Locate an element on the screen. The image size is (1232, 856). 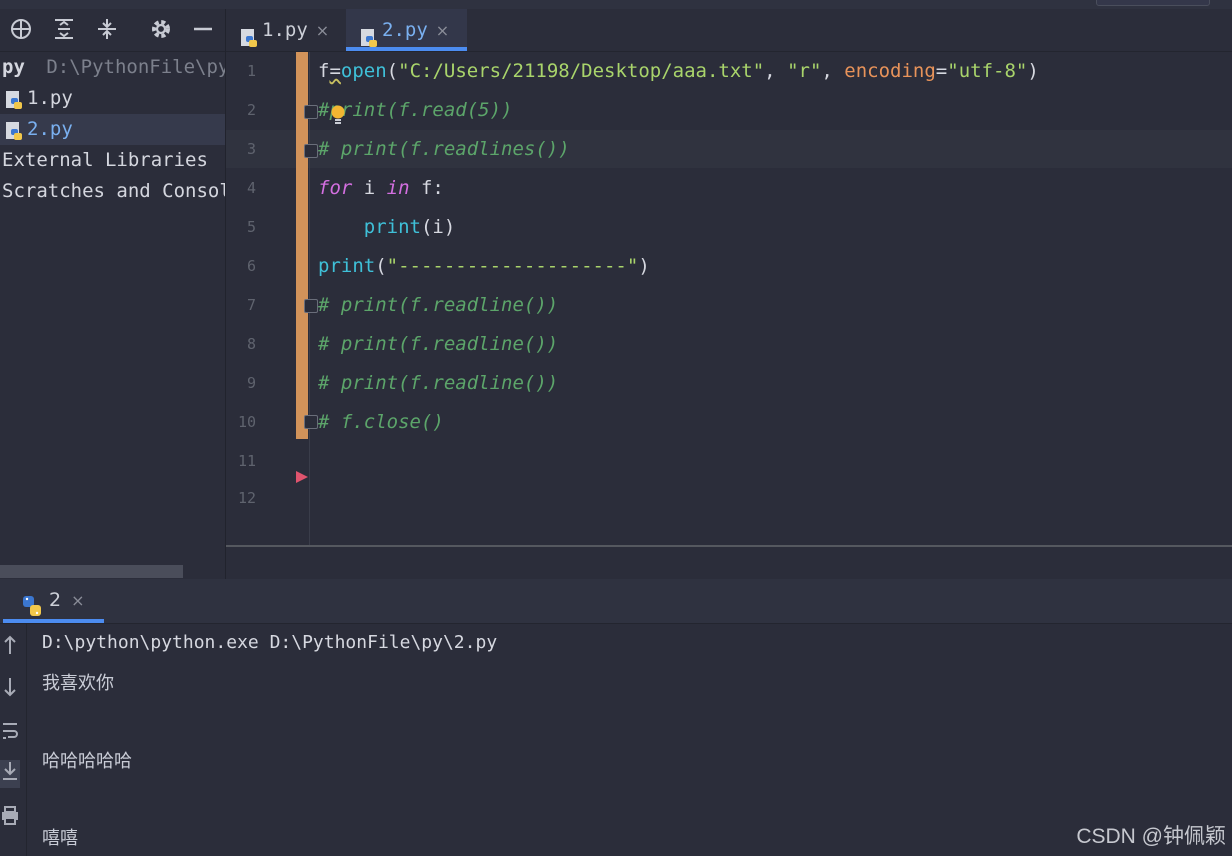
run-tab-label: 2 is located at coordinates (55, 600).